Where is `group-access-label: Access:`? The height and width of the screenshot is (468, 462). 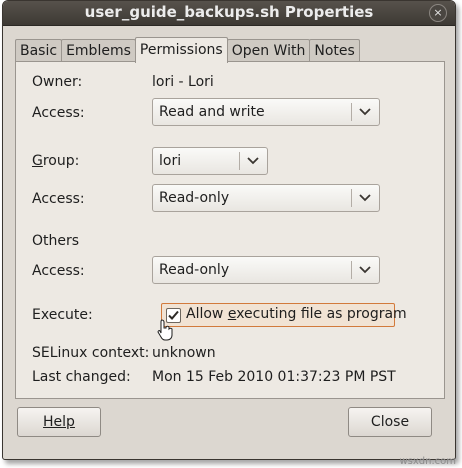 group-access-label: Access: is located at coordinates (58, 199).